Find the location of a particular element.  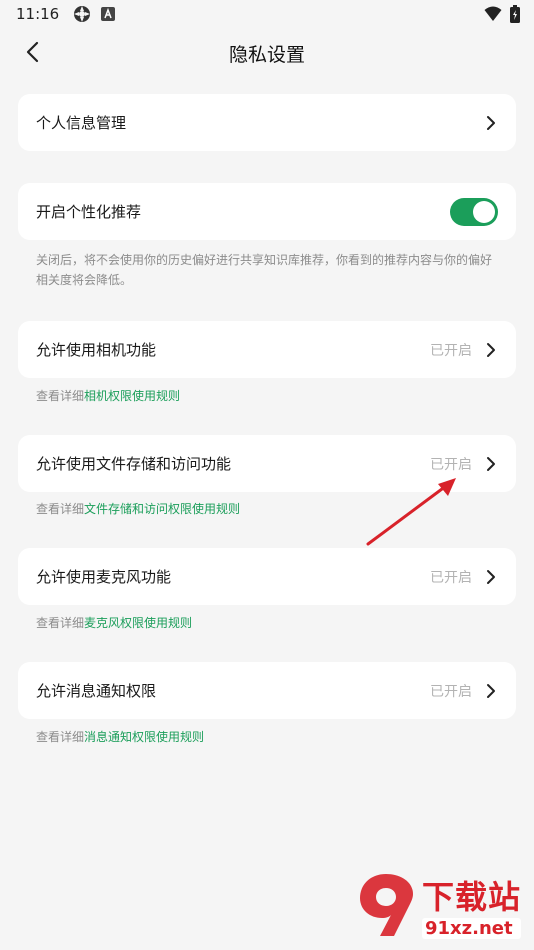

camera-rules-line: 查看详细相机权限使用规则 is located at coordinates (108, 395).